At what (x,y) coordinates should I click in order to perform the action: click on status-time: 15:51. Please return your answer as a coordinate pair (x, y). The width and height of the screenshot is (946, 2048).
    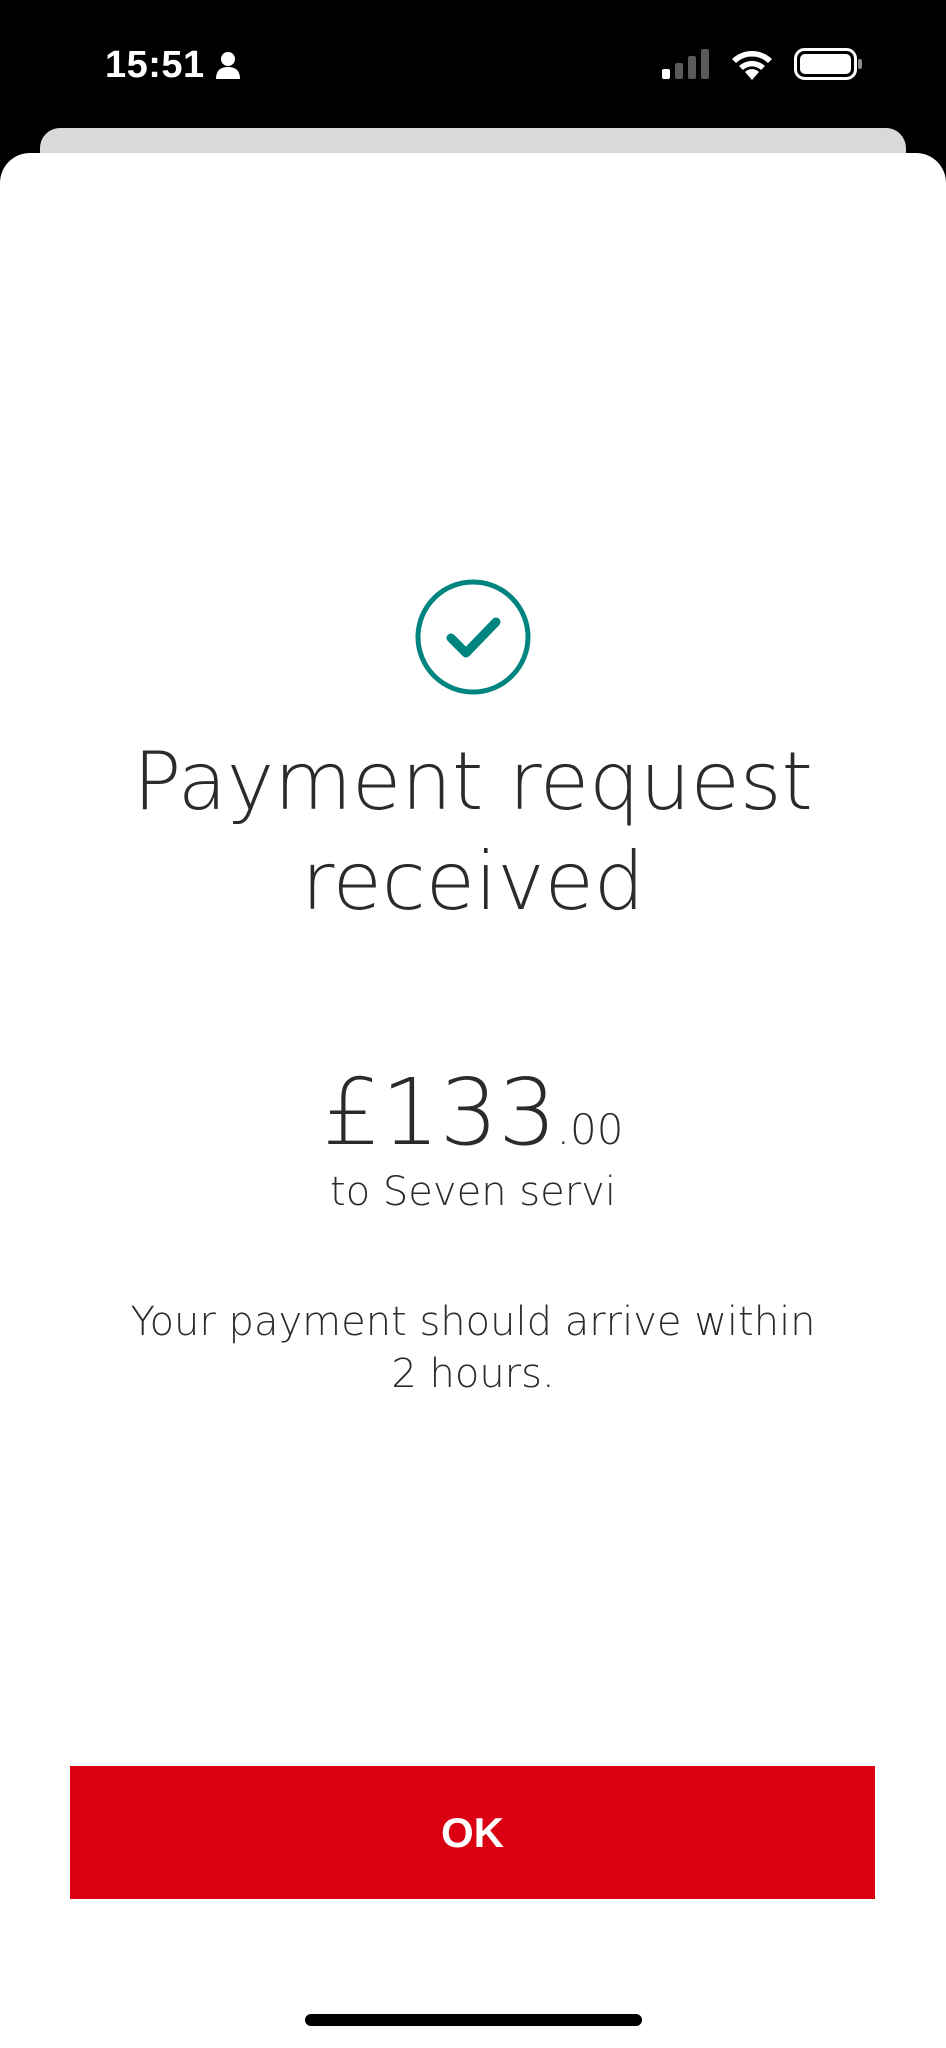
    Looking at the image, I should click on (155, 64).